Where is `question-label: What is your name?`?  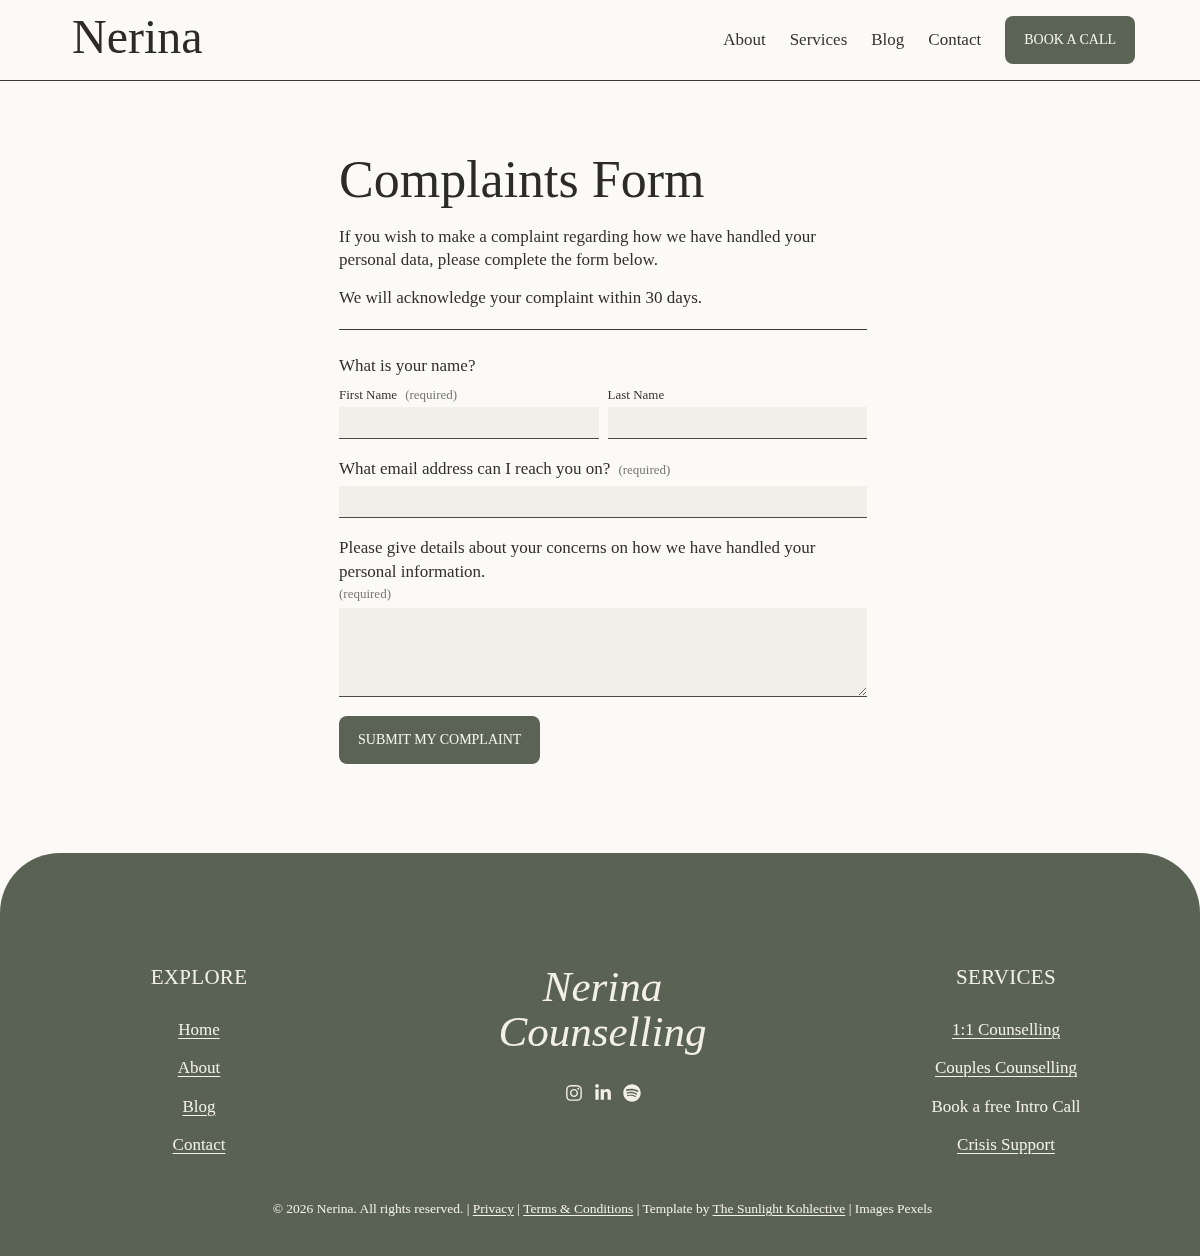 question-label: What is your name? is located at coordinates (407, 366).